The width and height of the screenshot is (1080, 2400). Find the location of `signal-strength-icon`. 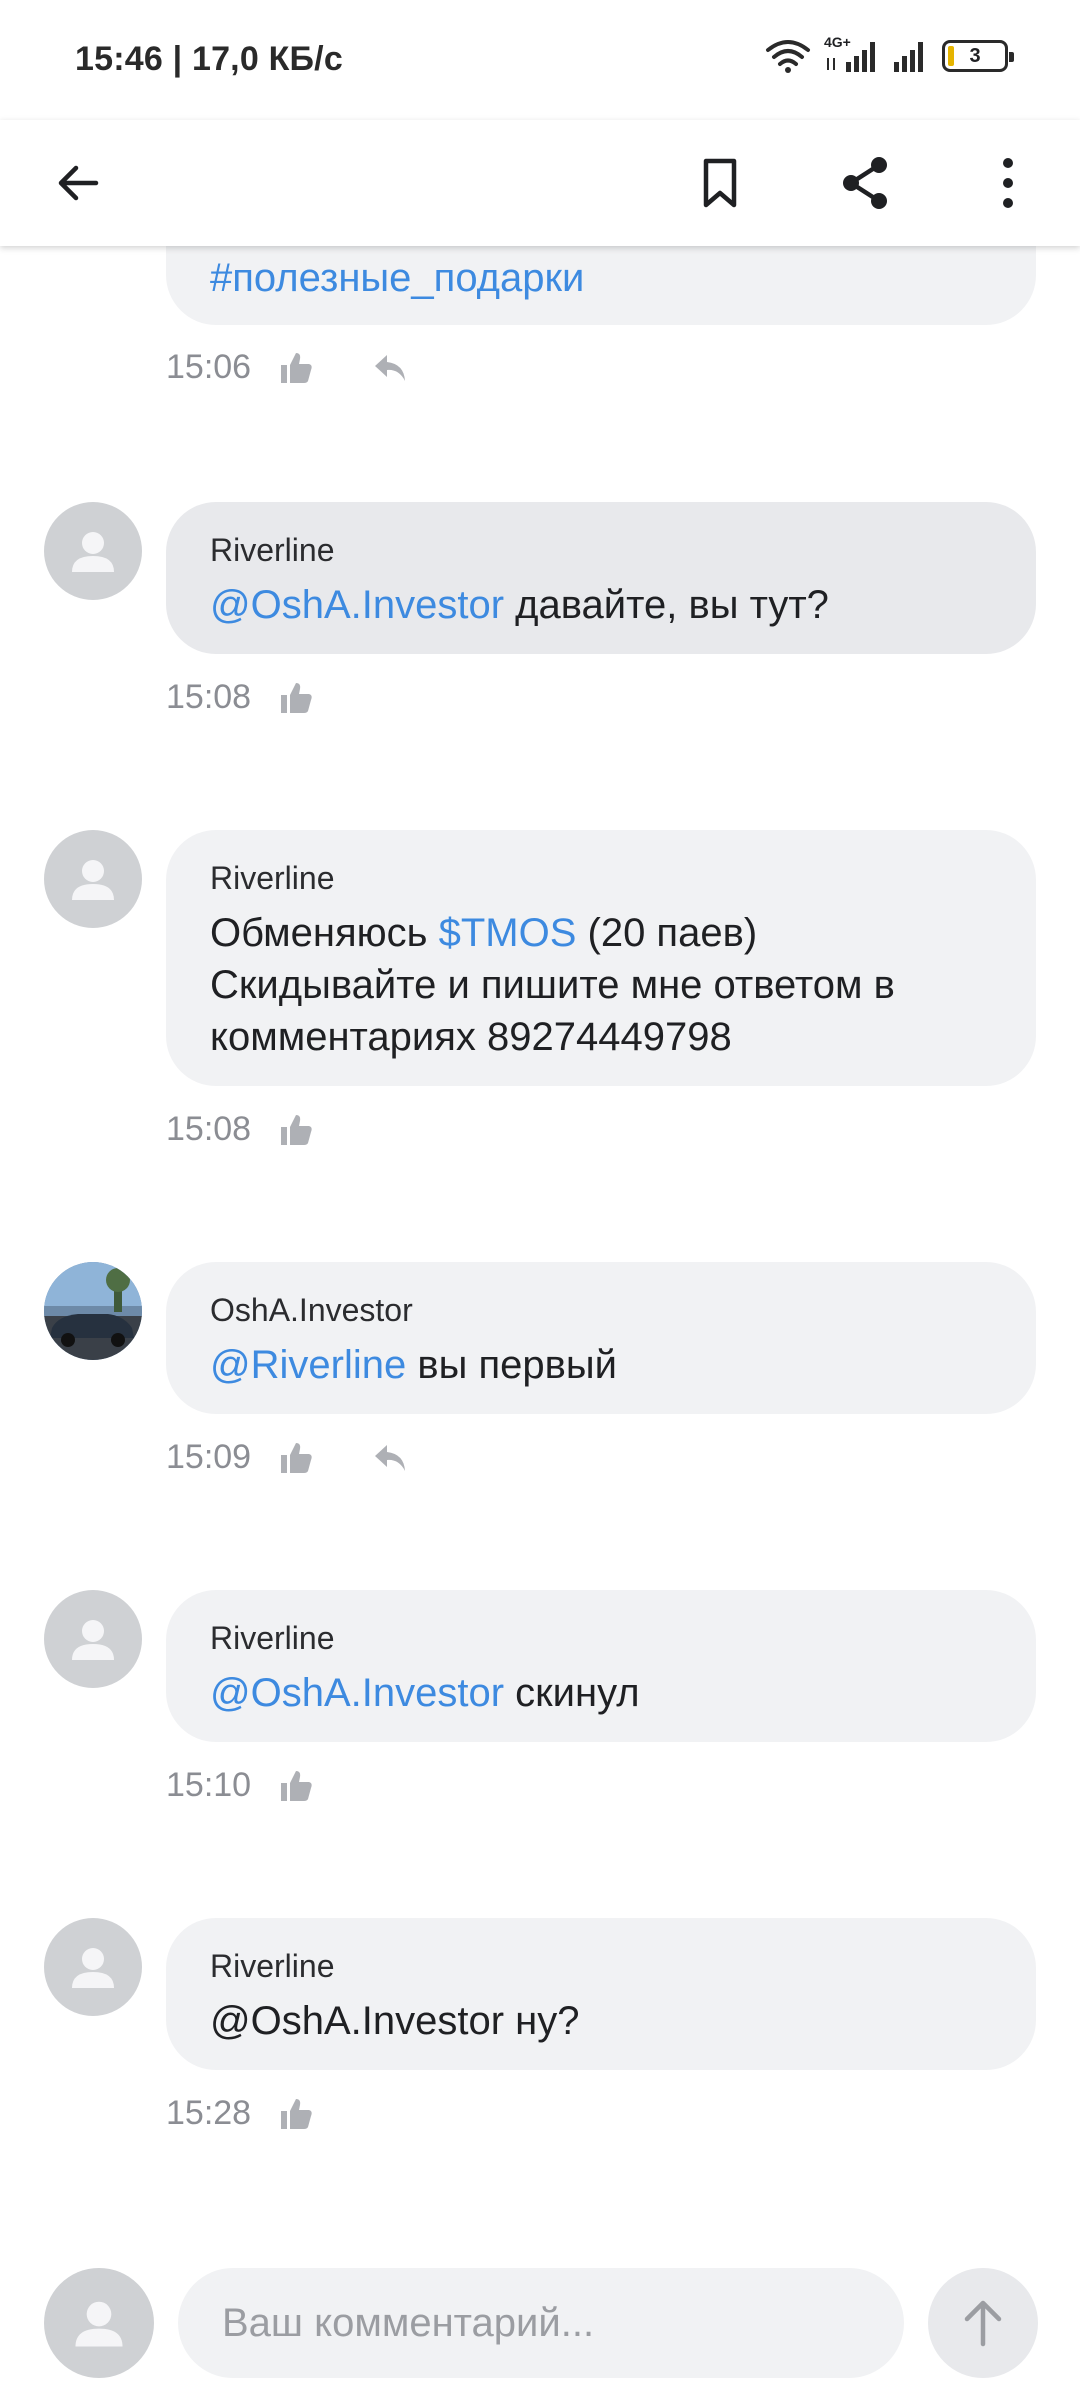

signal-strength-icon is located at coordinates (851, 57).